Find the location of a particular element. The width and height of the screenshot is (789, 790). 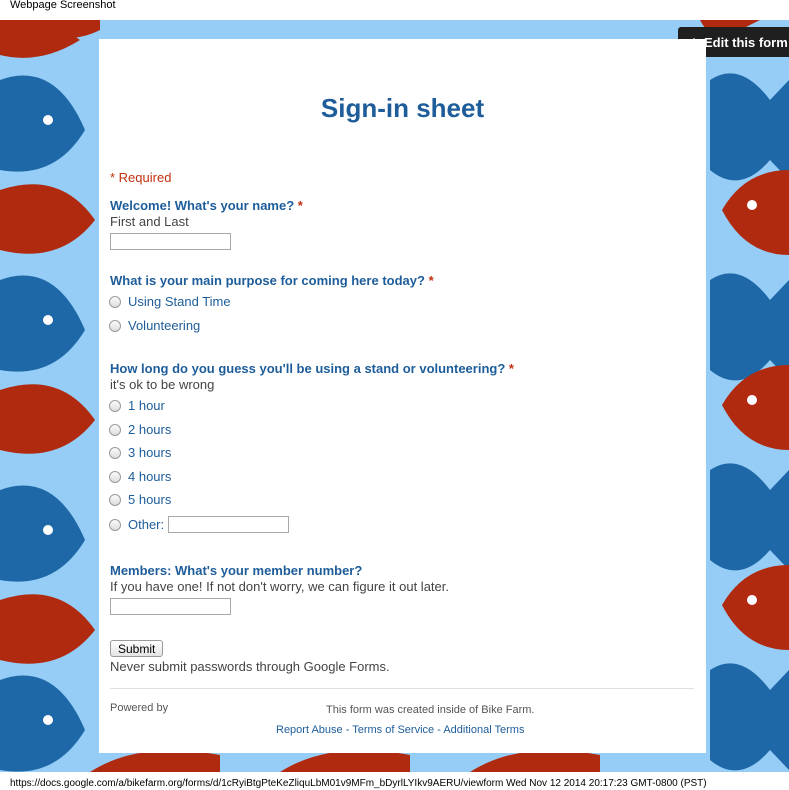

option-label: 4 hours is located at coordinates (150, 476).